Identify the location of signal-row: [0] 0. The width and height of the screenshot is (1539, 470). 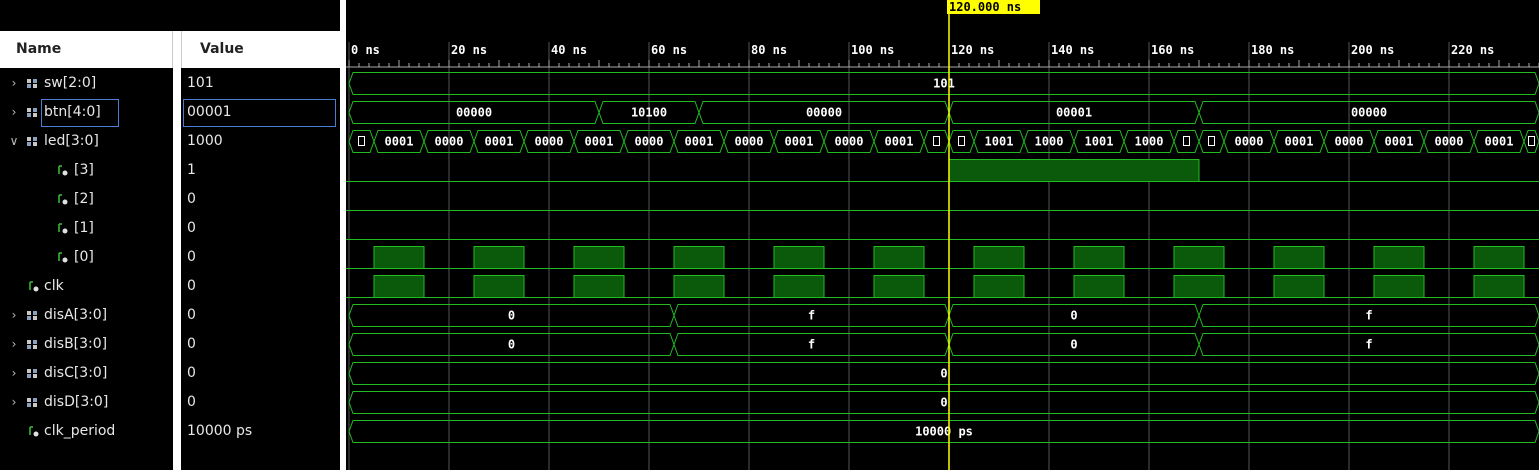
(170, 257).